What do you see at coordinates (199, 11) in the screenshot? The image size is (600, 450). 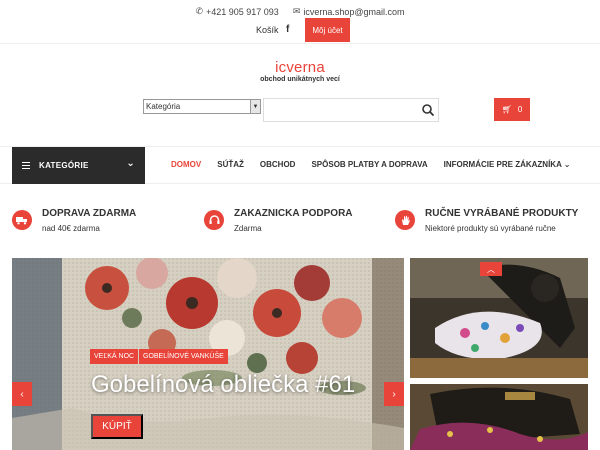 I see `phone-icon: ✆` at bounding box center [199, 11].